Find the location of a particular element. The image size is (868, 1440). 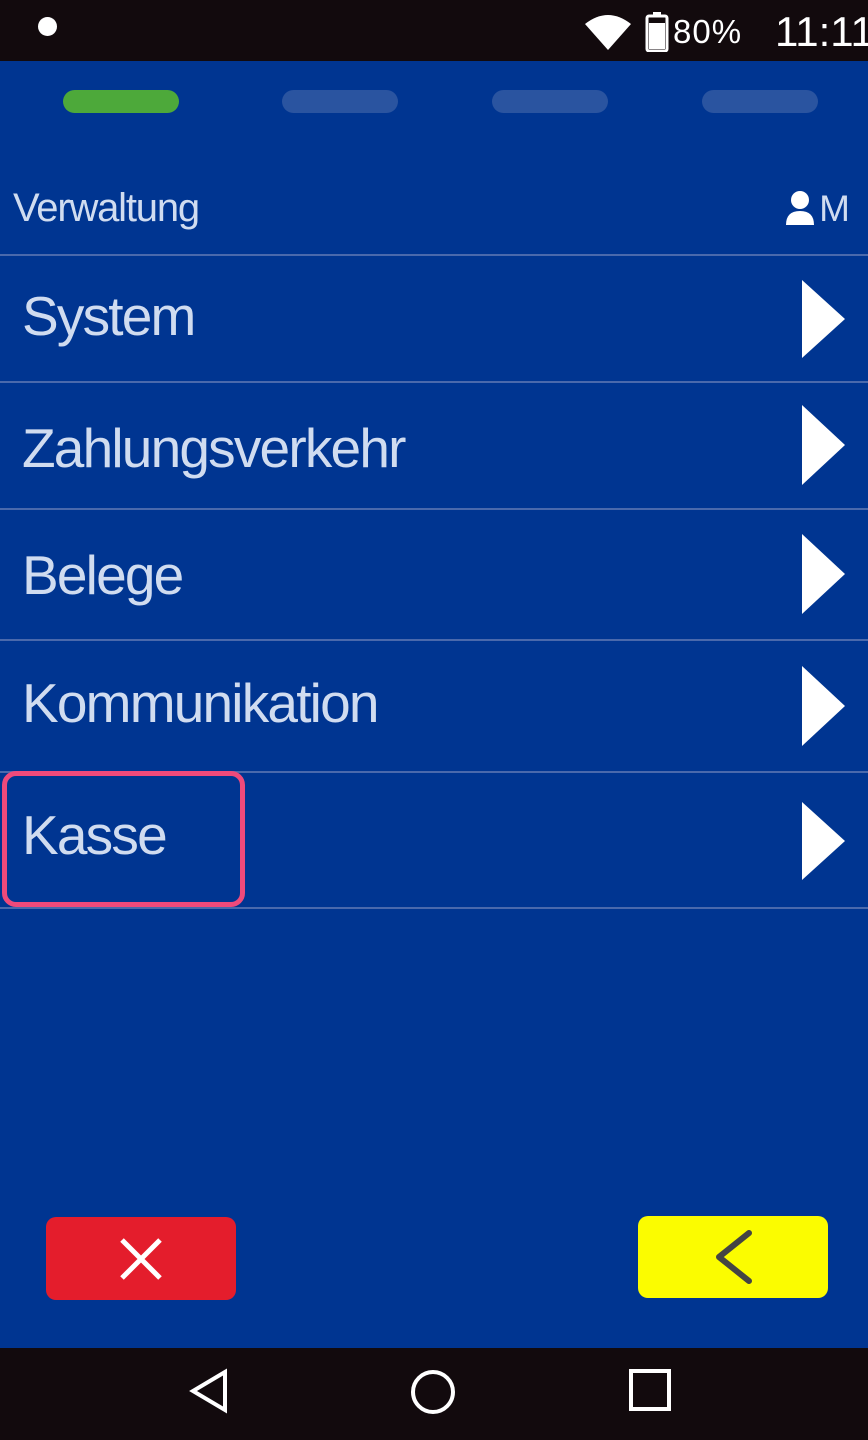

person-icon is located at coordinates (800, 208).